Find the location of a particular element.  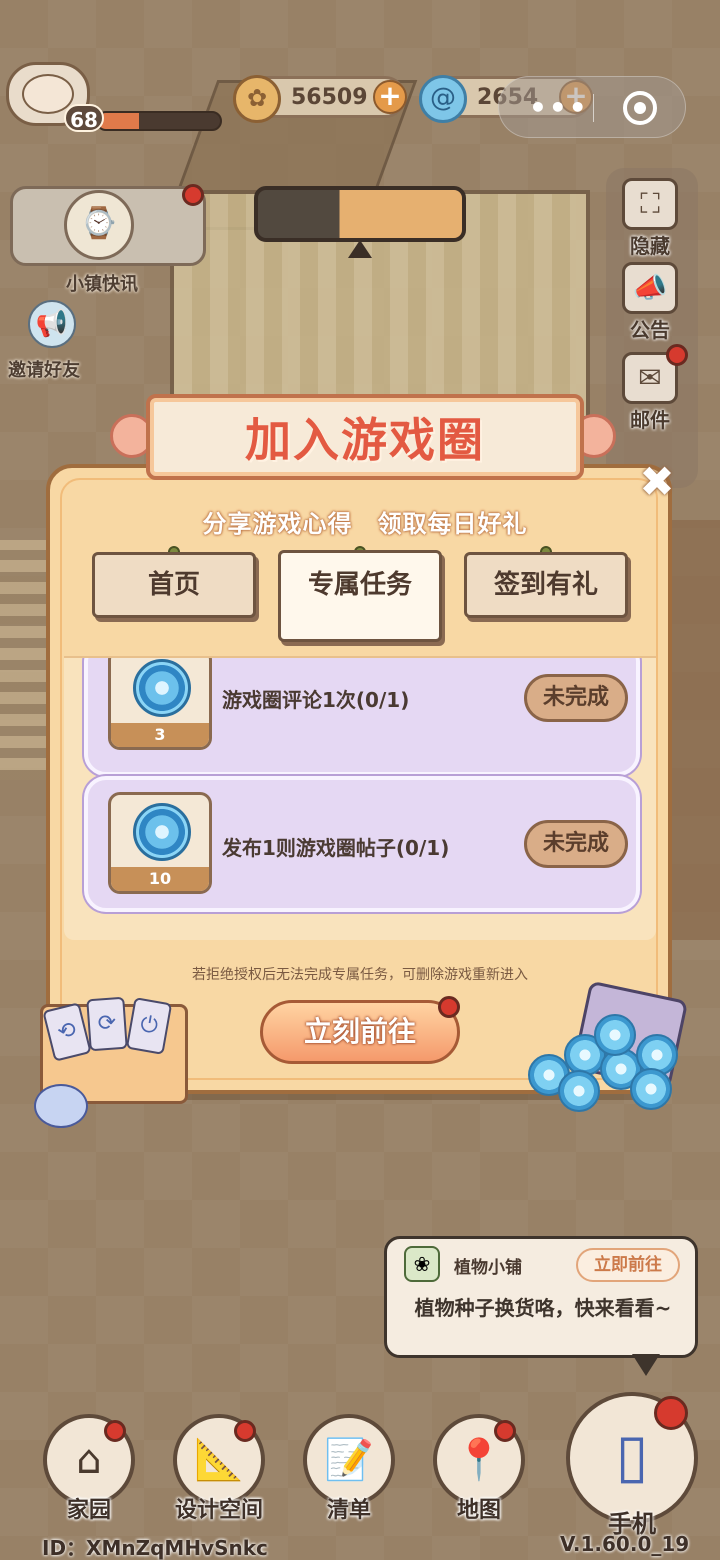

news-notification-dot is located at coordinates (193, 195).